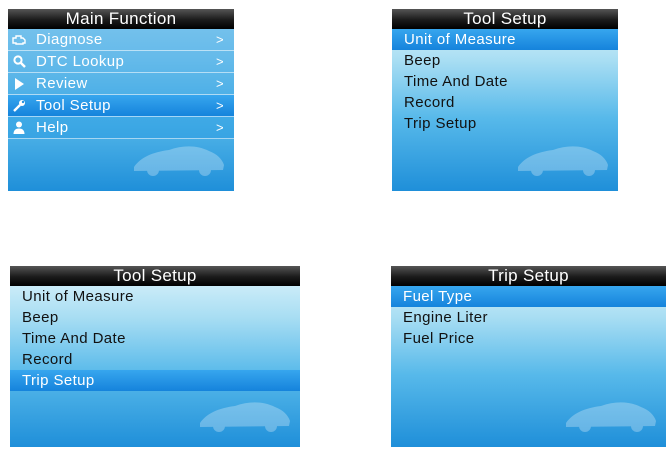  I want to click on menu-item-dtc-lookup: DTC Lookup >, so click(121, 62).